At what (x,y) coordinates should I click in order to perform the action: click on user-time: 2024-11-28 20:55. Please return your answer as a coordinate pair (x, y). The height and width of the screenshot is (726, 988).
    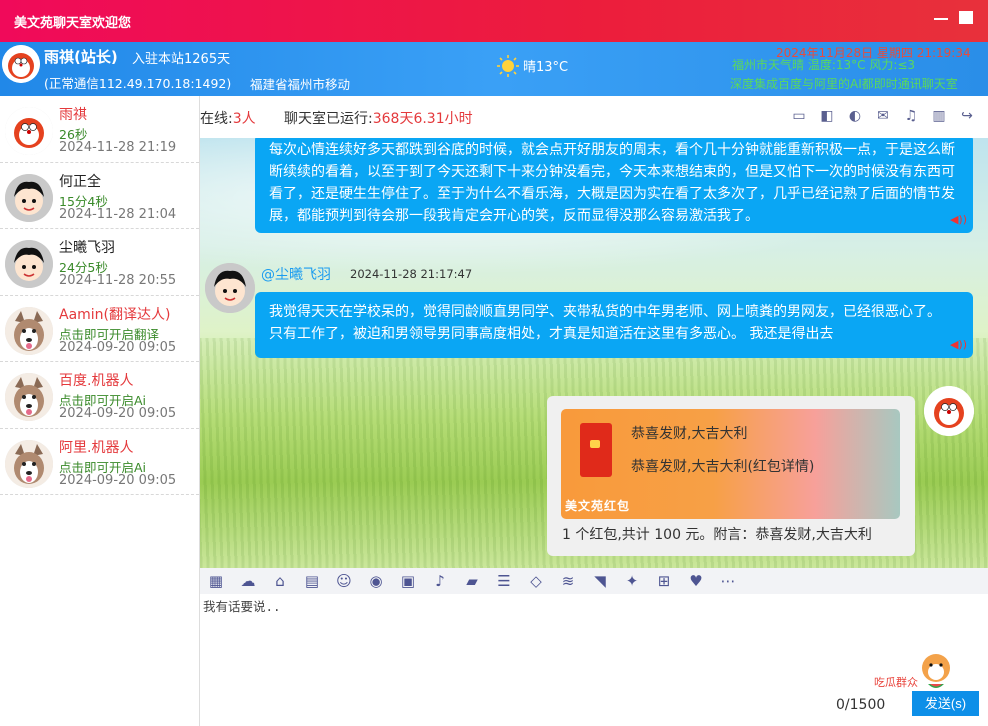
    Looking at the image, I should click on (118, 280).